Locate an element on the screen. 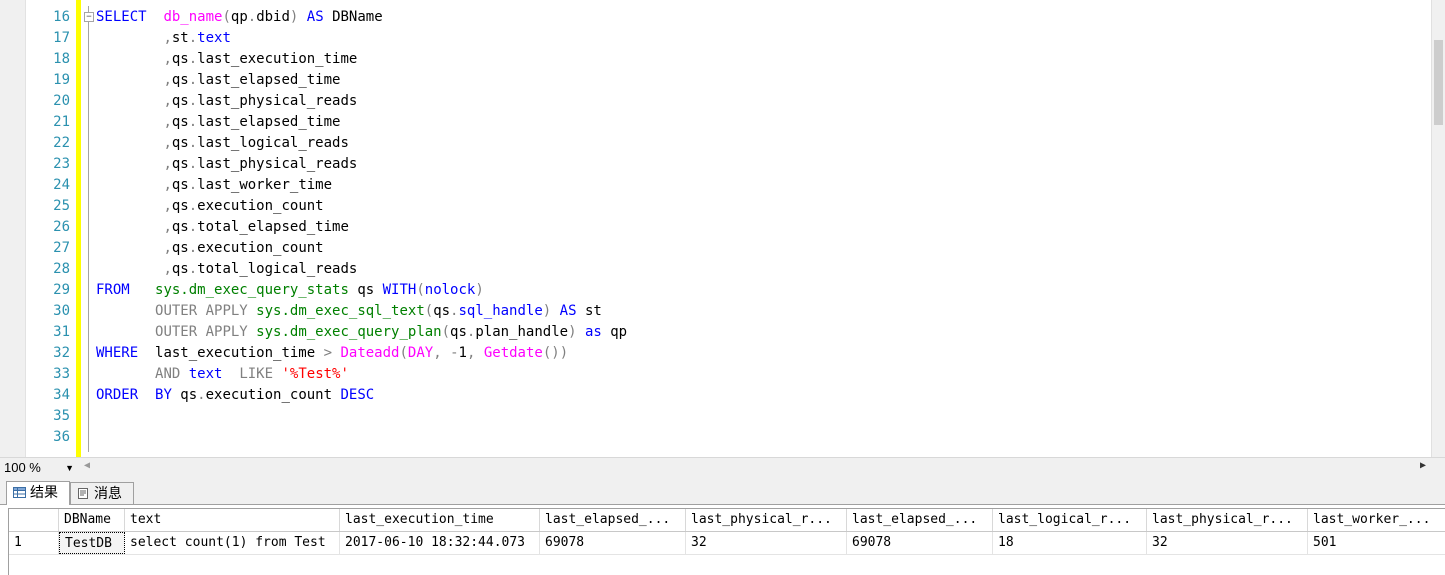 This screenshot has height=575, width=1445. code-line: ,st.text is located at coordinates (163, 38).